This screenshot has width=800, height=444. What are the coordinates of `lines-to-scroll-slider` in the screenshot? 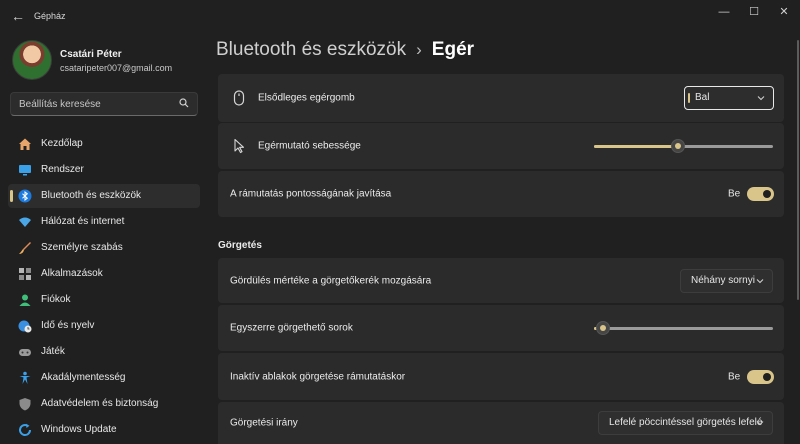 It's located at (683, 328).